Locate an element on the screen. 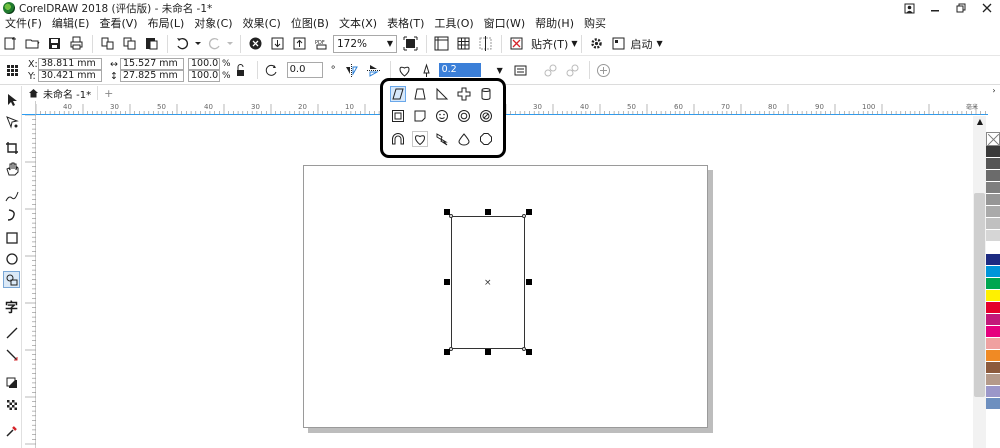  export-button is located at coordinates (299, 44).